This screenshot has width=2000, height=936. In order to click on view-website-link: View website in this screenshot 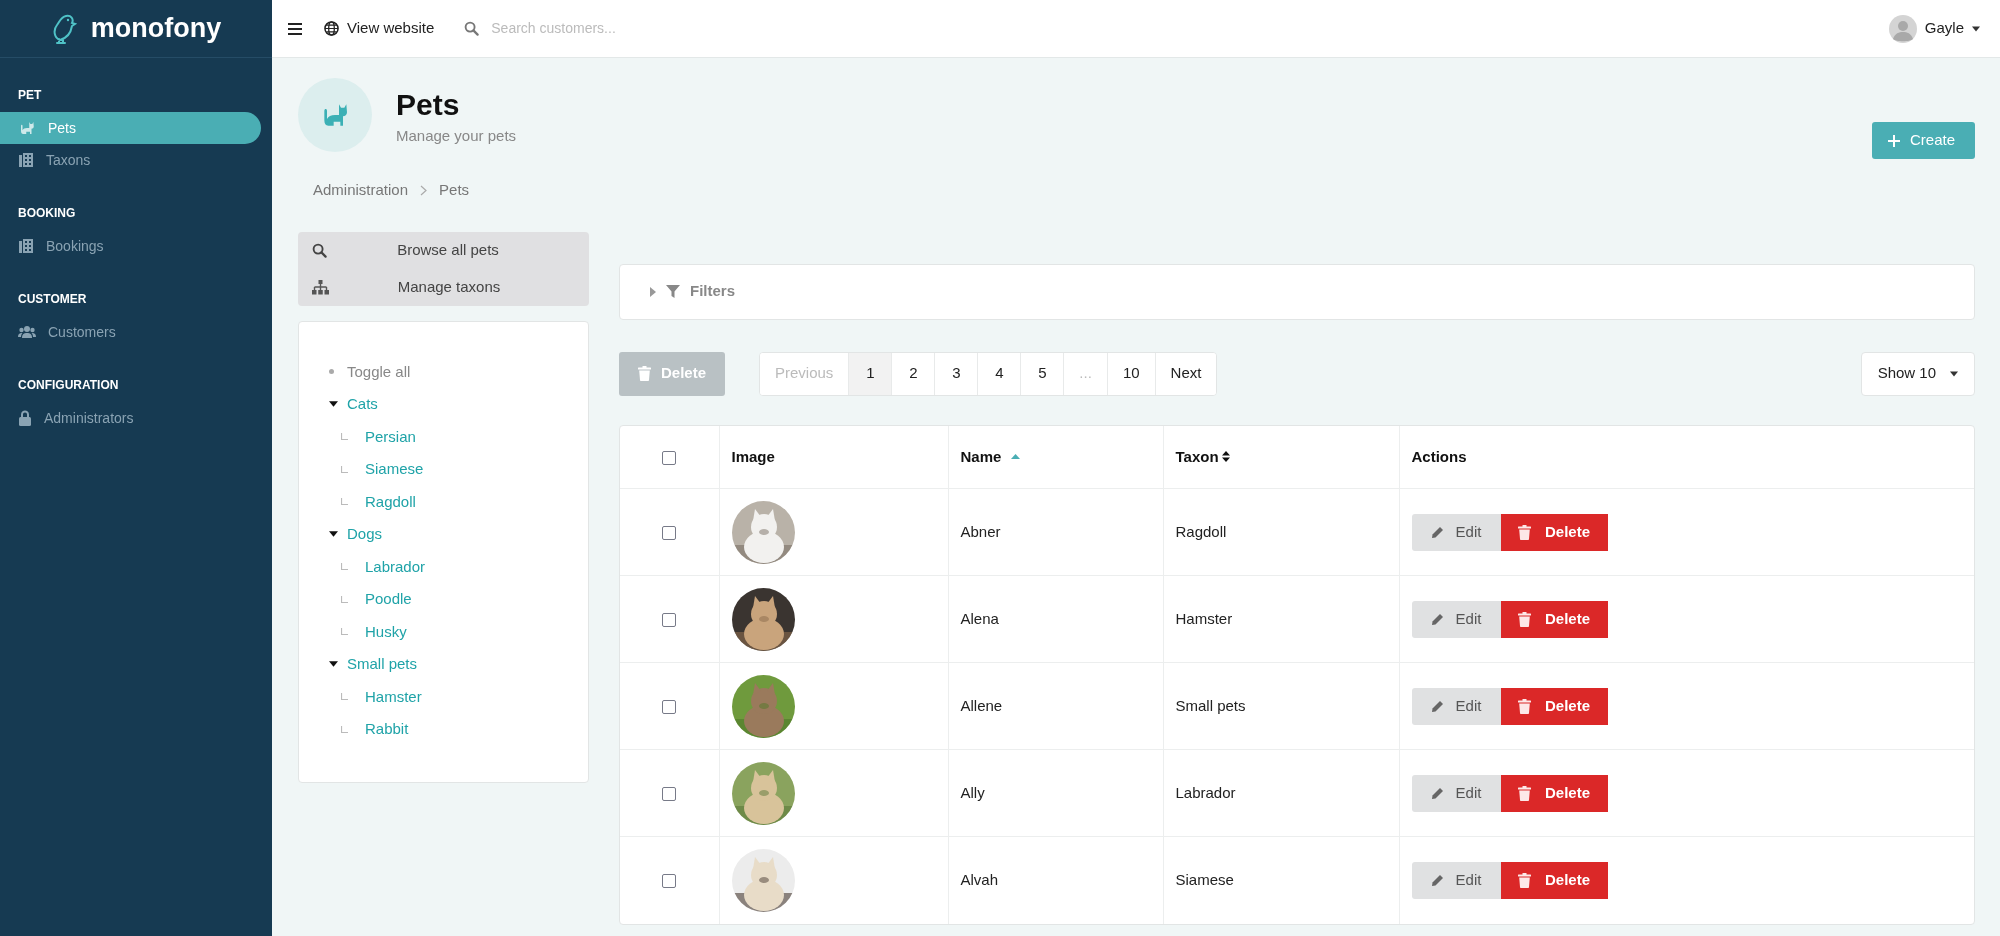, I will do `click(379, 28)`.